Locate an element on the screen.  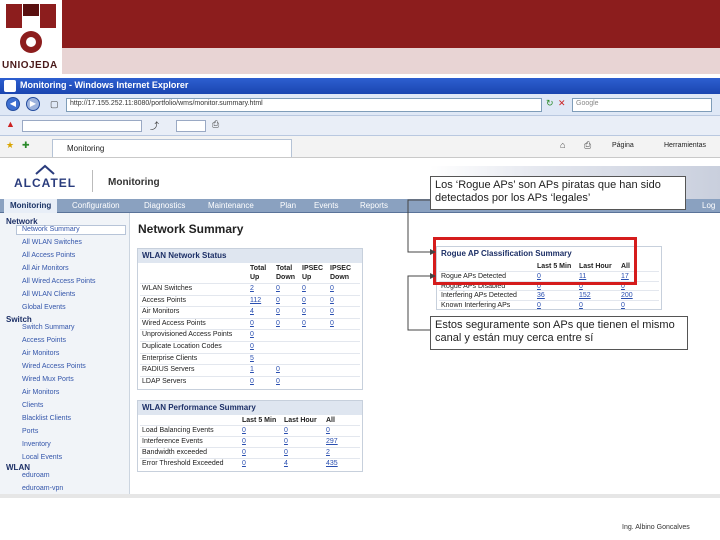
sidebar-item: eduroam-vpn is located at coordinates (42, 488).